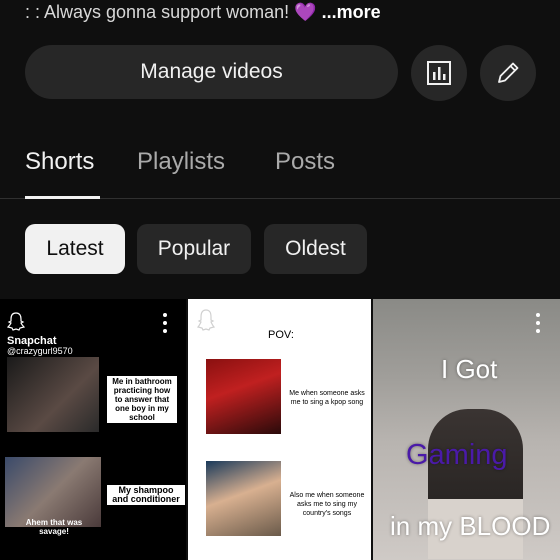 This screenshot has height=560, width=560. I want to click on snapchat-username: @crazygurl9570, so click(40, 351).